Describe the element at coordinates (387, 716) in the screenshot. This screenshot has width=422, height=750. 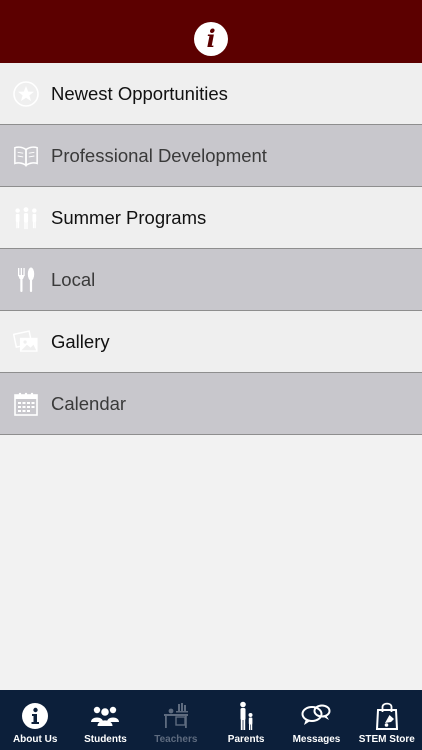
I see `shopping-bag-icon` at that location.